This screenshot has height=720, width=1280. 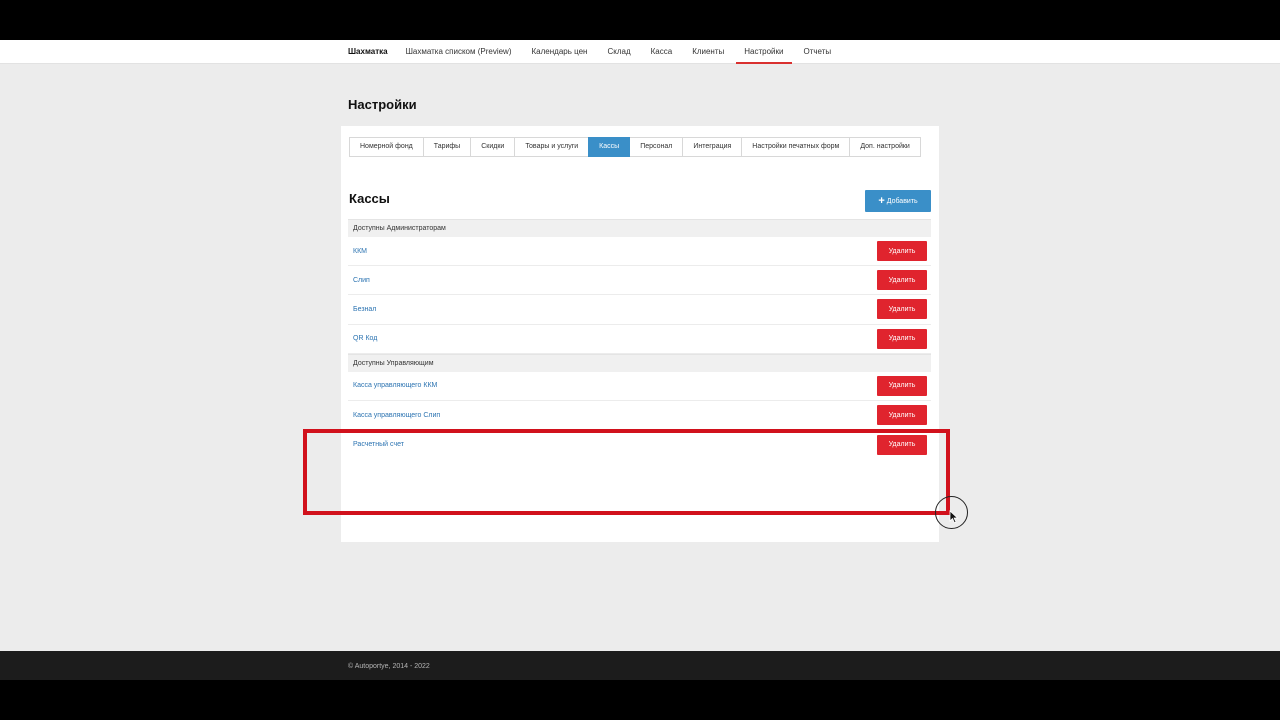 I want to click on cashdesk-link: ККМ, so click(x=360, y=251).